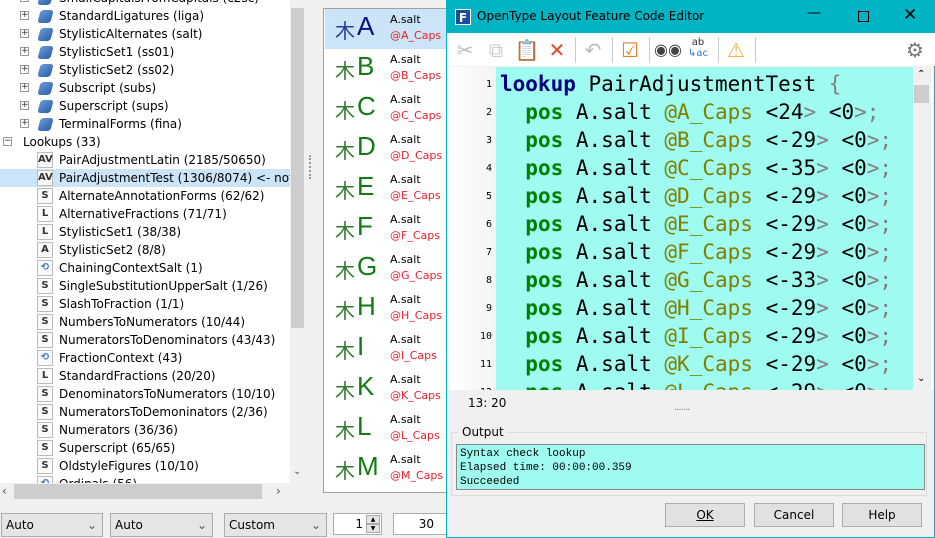 The width and height of the screenshot is (935, 538). What do you see at coordinates (145, 88) in the screenshot?
I see `tree-item-feature: + Subscript (subs)` at bounding box center [145, 88].